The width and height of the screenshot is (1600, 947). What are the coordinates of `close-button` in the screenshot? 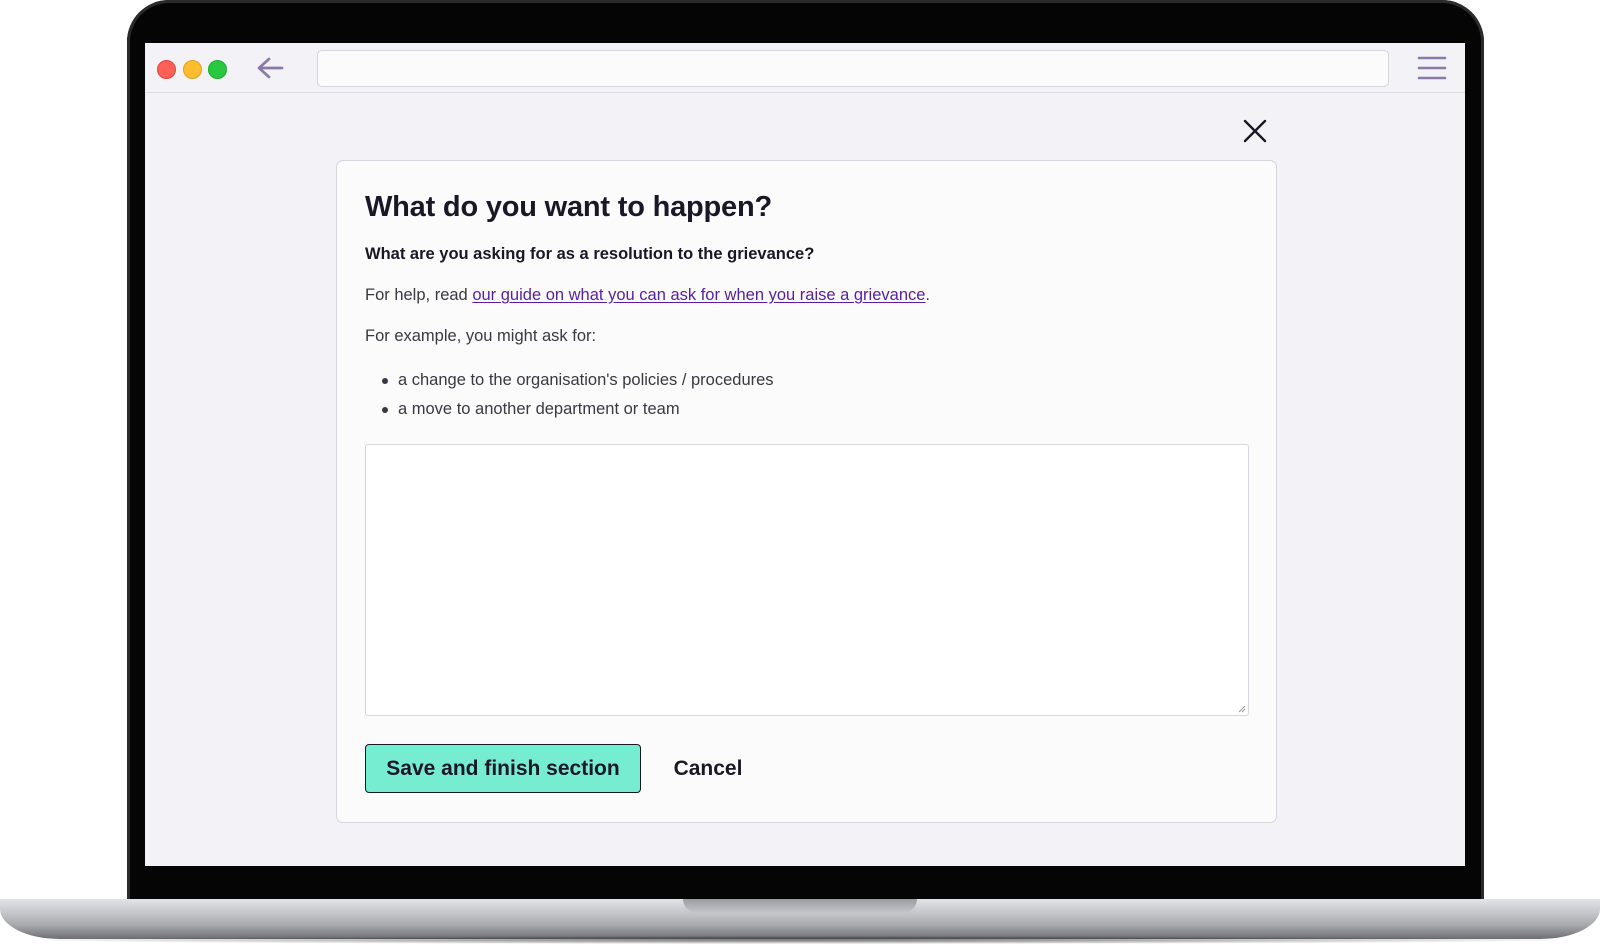 It's located at (1255, 131).